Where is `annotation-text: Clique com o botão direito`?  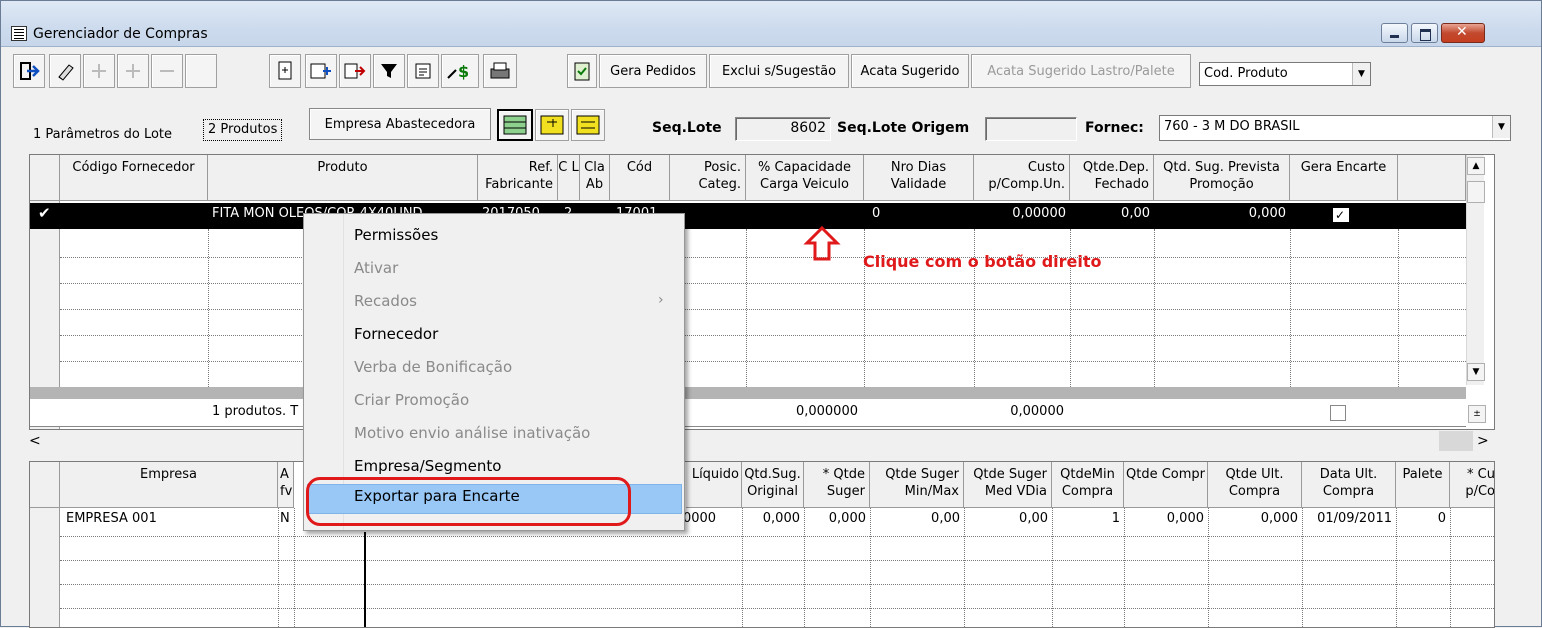 annotation-text: Clique com o botão direito is located at coordinates (982, 261).